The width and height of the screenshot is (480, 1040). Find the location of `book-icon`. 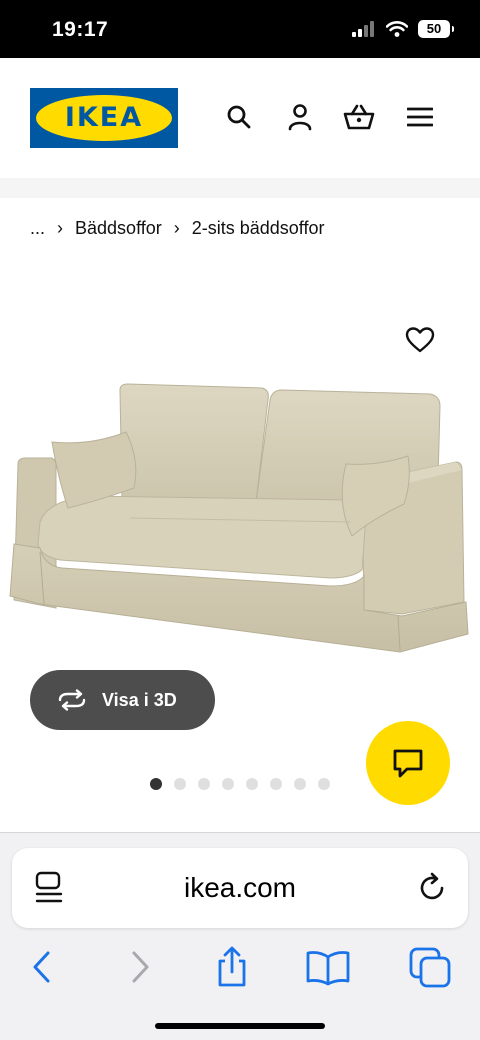

book-icon is located at coordinates (328, 968).